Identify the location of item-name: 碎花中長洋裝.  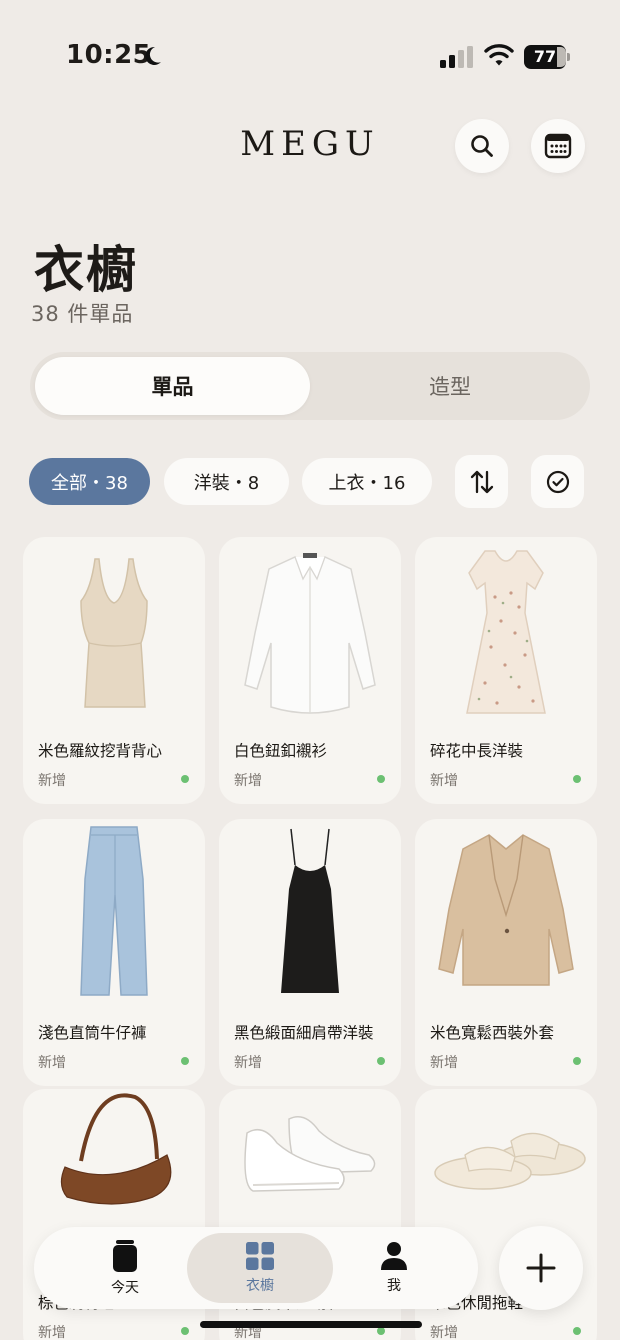
(477, 751).